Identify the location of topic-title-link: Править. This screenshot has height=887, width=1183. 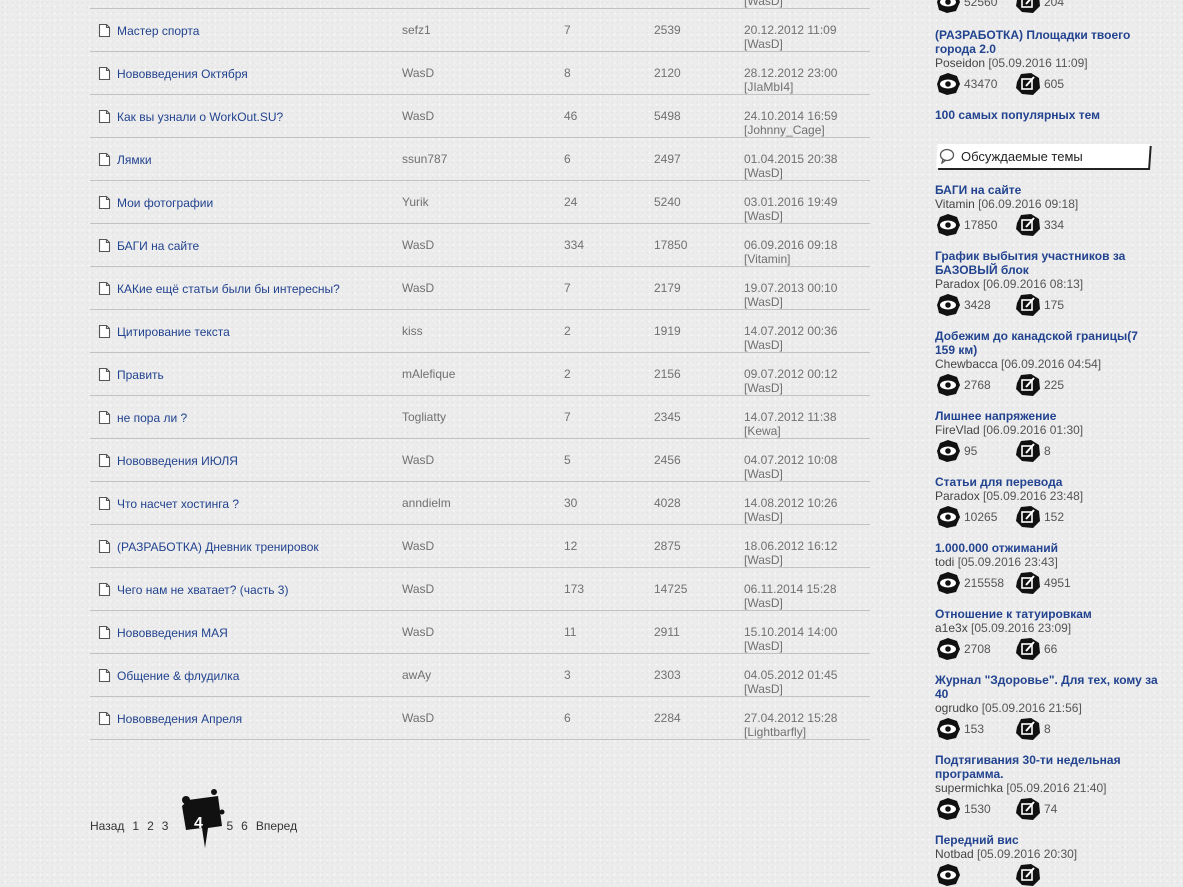
(140, 375).